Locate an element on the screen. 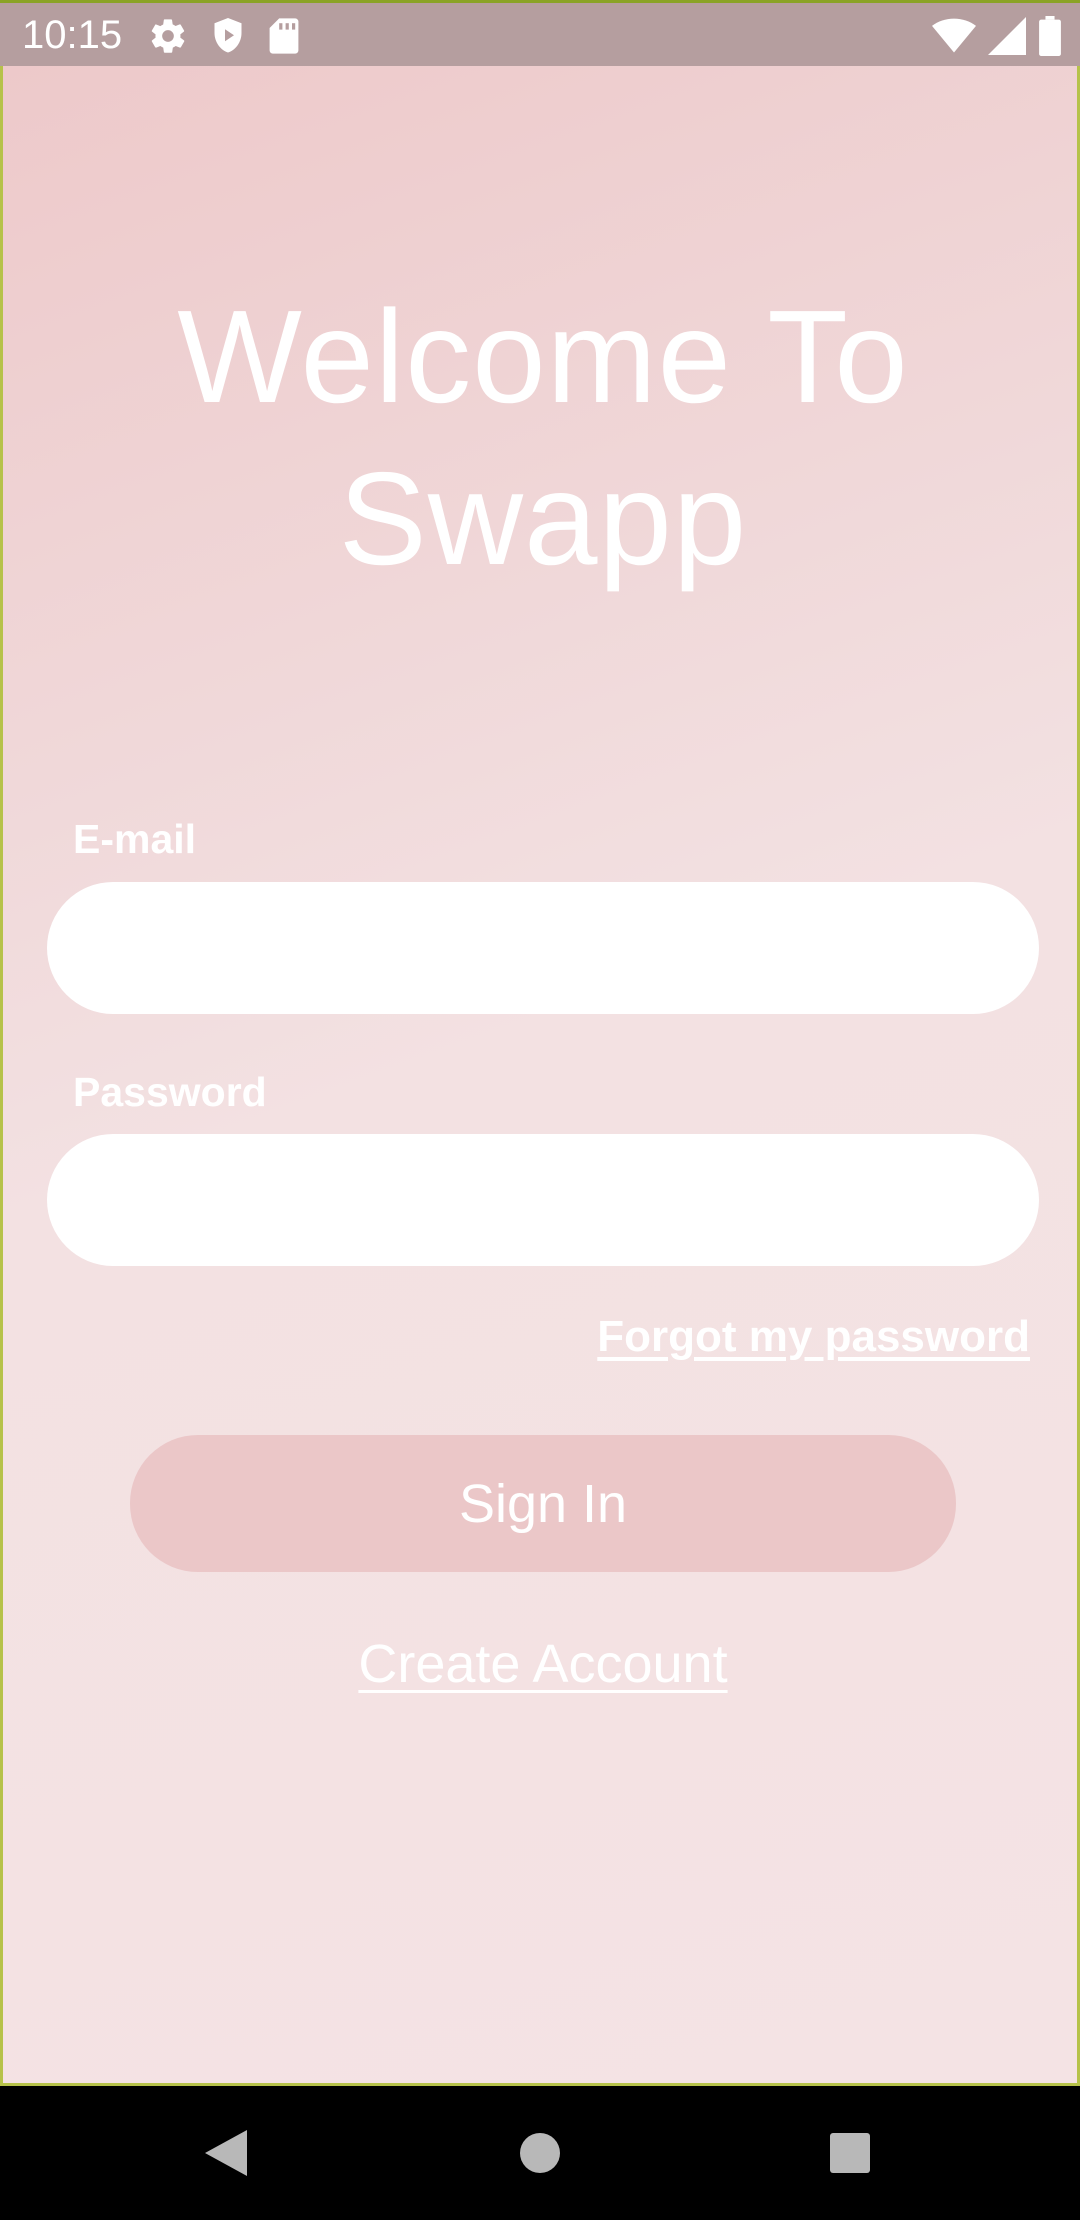  welcome-title: Welcome To Swapp is located at coordinates (541, 438).